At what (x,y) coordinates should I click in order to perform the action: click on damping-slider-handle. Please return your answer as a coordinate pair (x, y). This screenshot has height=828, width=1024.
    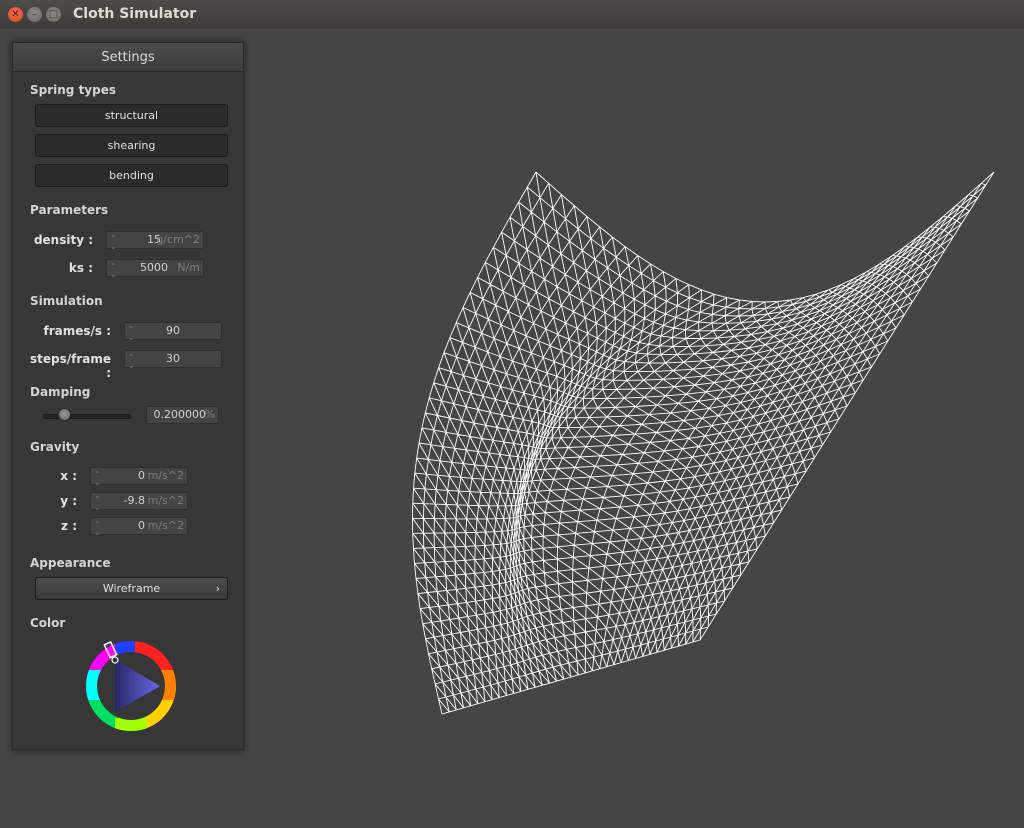
    Looking at the image, I should click on (64, 414).